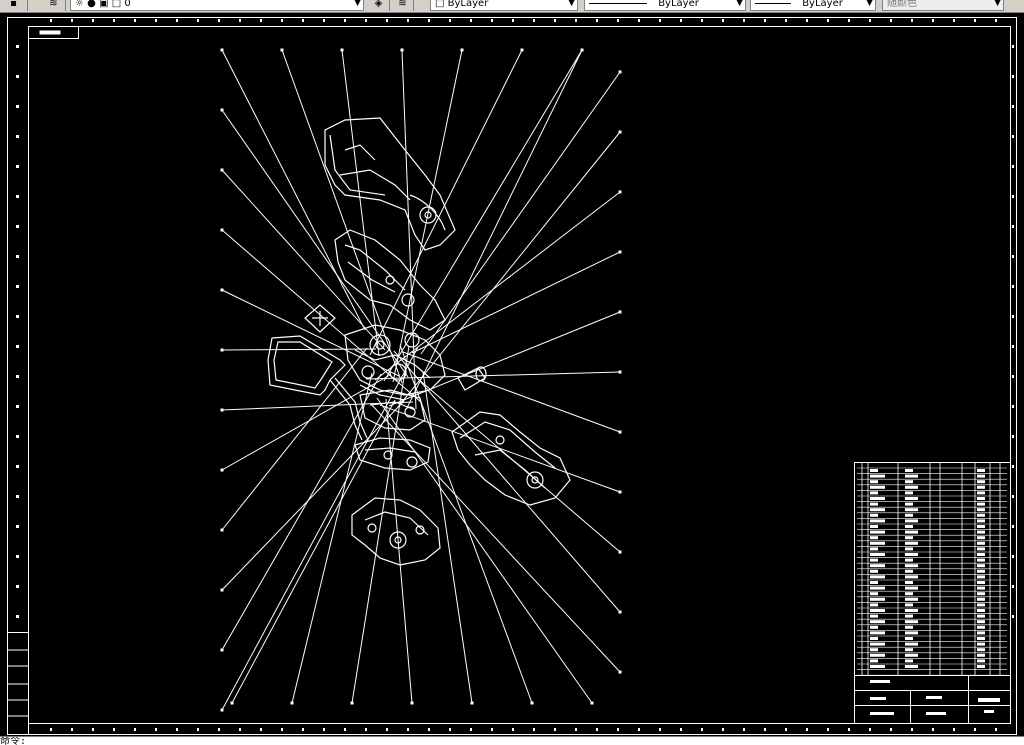 The height and width of the screenshot is (745, 1024). What do you see at coordinates (217, 5) in the screenshot?
I see `layer-dropdown: ☼ ● ▣ □ 0 ▼` at bounding box center [217, 5].